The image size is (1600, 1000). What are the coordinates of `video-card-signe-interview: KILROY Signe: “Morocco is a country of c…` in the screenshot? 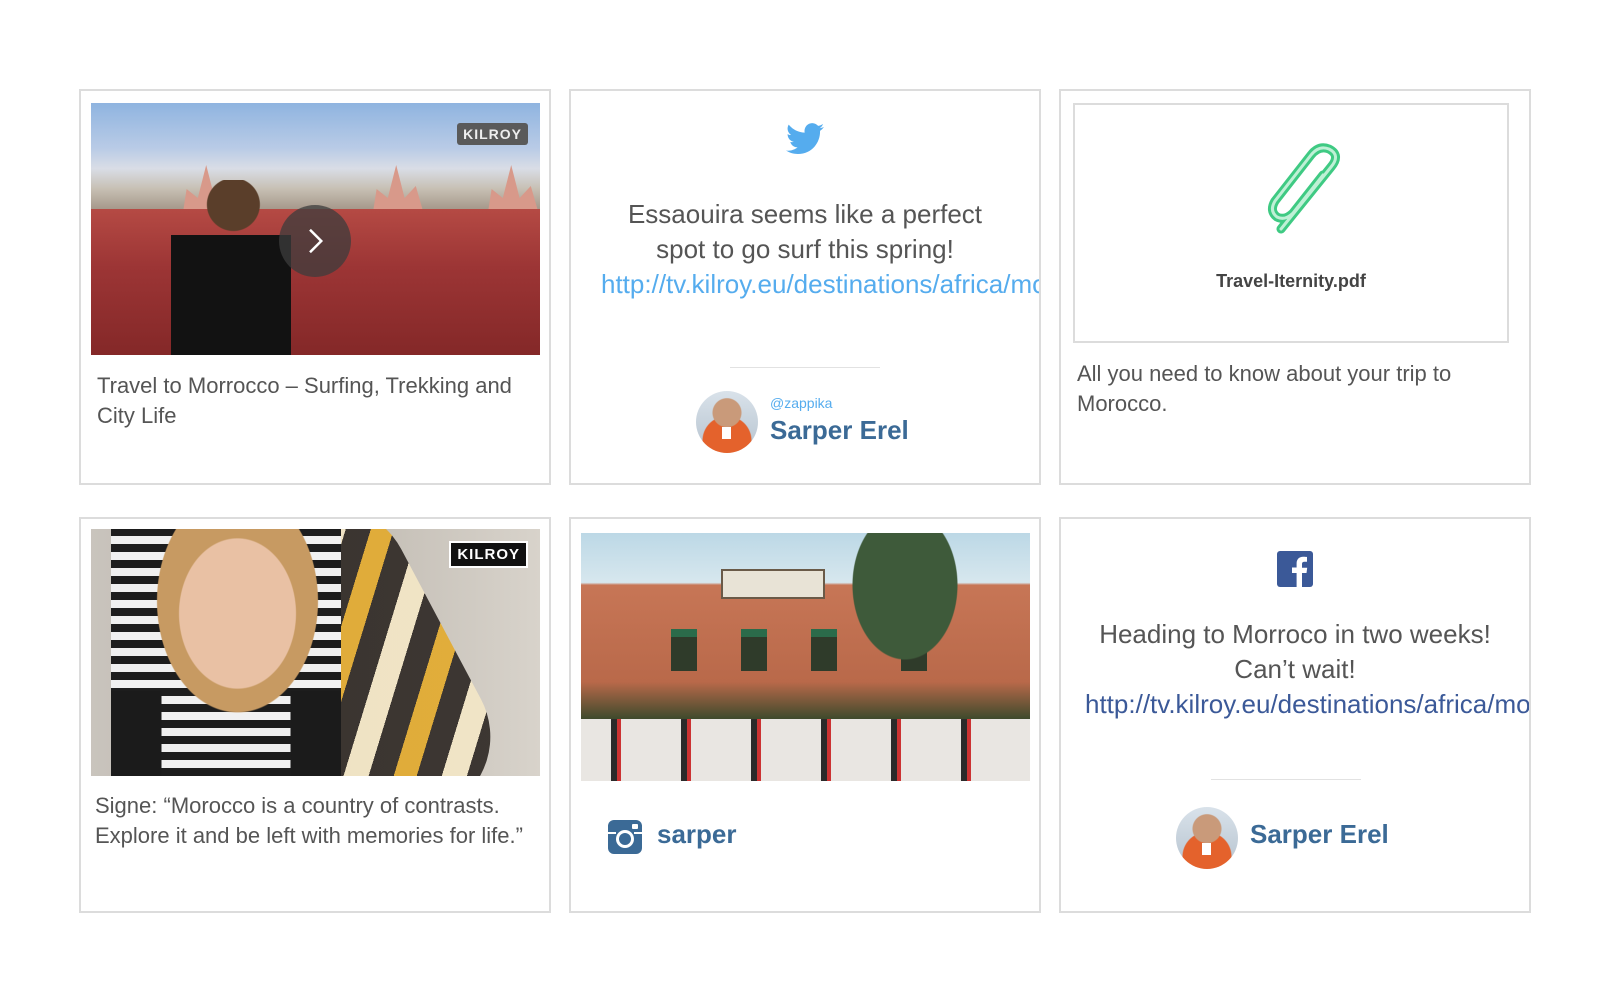 It's located at (315, 715).